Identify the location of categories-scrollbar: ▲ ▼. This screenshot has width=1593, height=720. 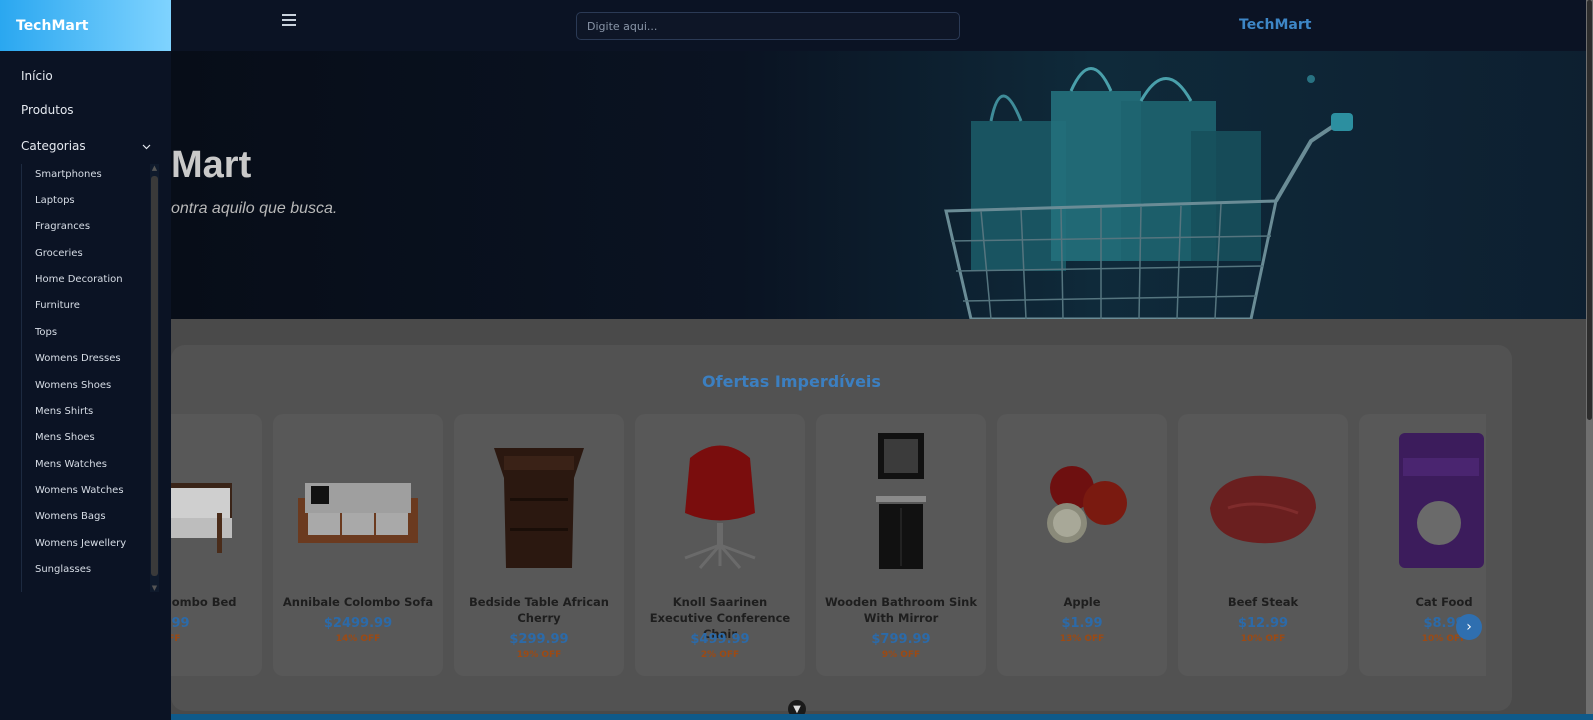
(154, 378).